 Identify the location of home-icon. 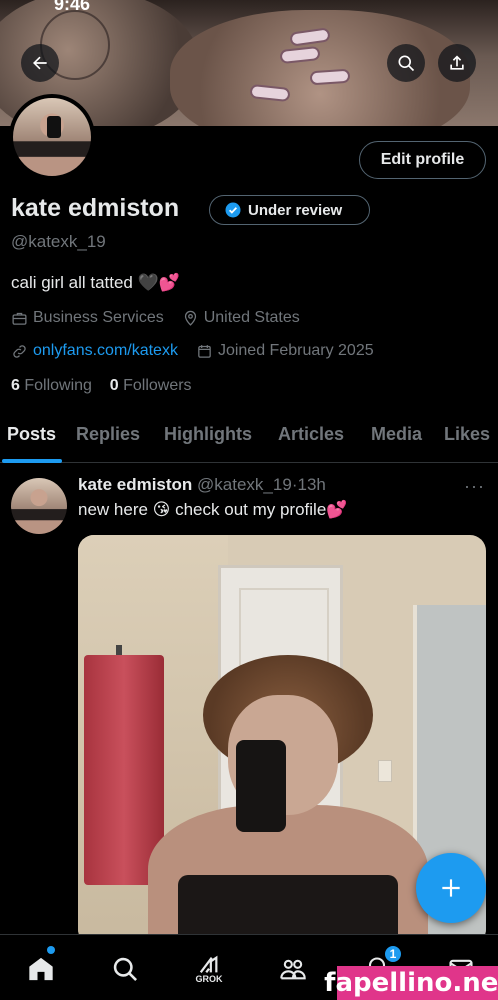
(41, 969).